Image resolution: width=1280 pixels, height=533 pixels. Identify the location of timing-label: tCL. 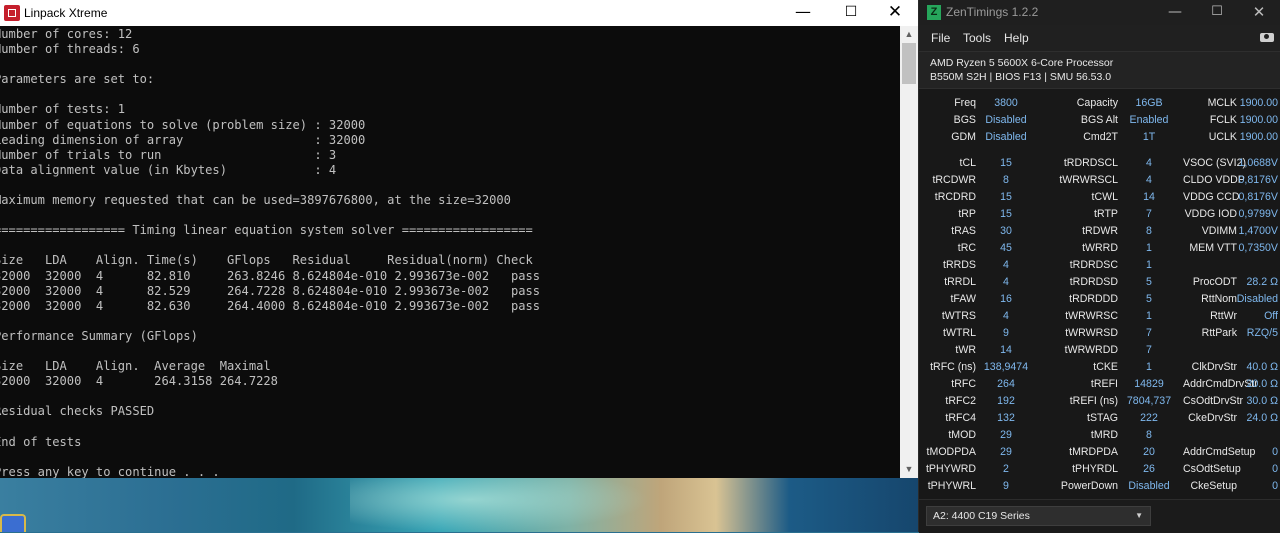
(968, 163).